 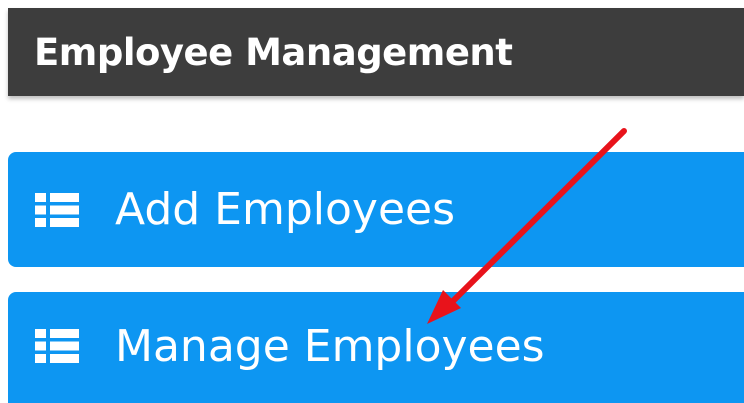 What do you see at coordinates (285, 209) in the screenshot?
I see `add-employees-label: Add Employees` at bounding box center [285, 209].